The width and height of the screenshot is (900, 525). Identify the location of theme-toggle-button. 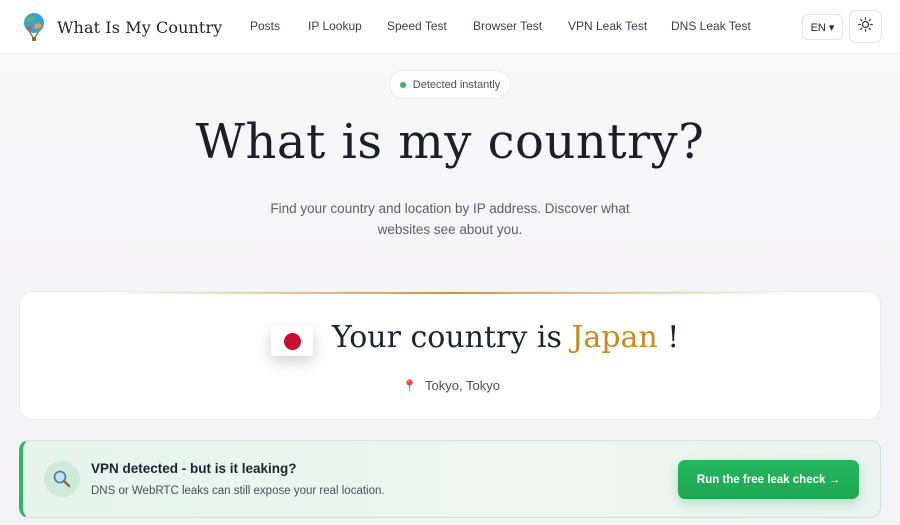
(865, 26).